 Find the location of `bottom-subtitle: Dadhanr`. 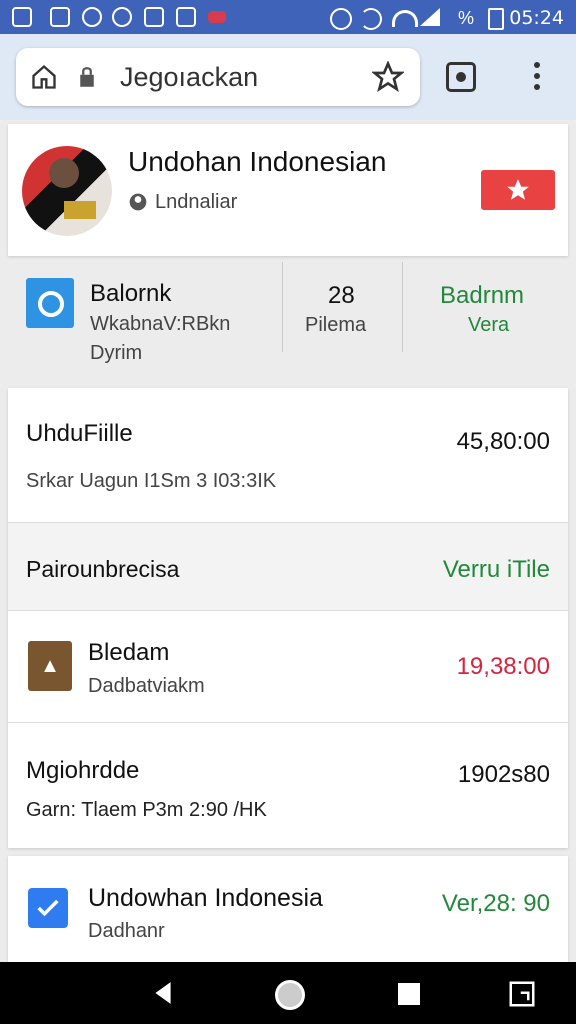

bottom-subtitle: Dadhanr is located at coordinates (126, 931).